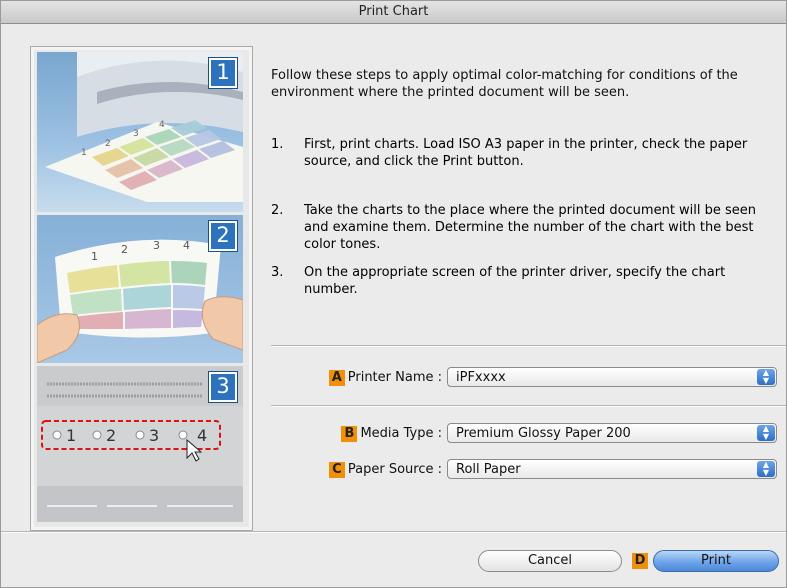 The width and height of the screenshot is (787, 588). I want to click on bottom-separator, so click(393, 531).